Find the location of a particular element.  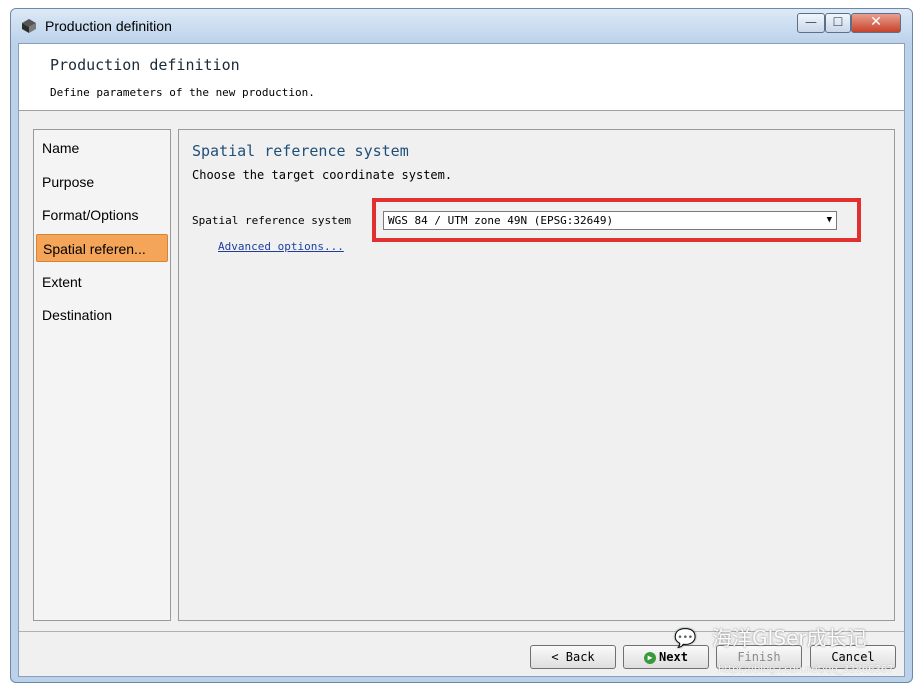

spatial-reference-select: WGS 84 / UTM zone 49N (EPSG:32649) ▼ is located at coordinates (610, 220).